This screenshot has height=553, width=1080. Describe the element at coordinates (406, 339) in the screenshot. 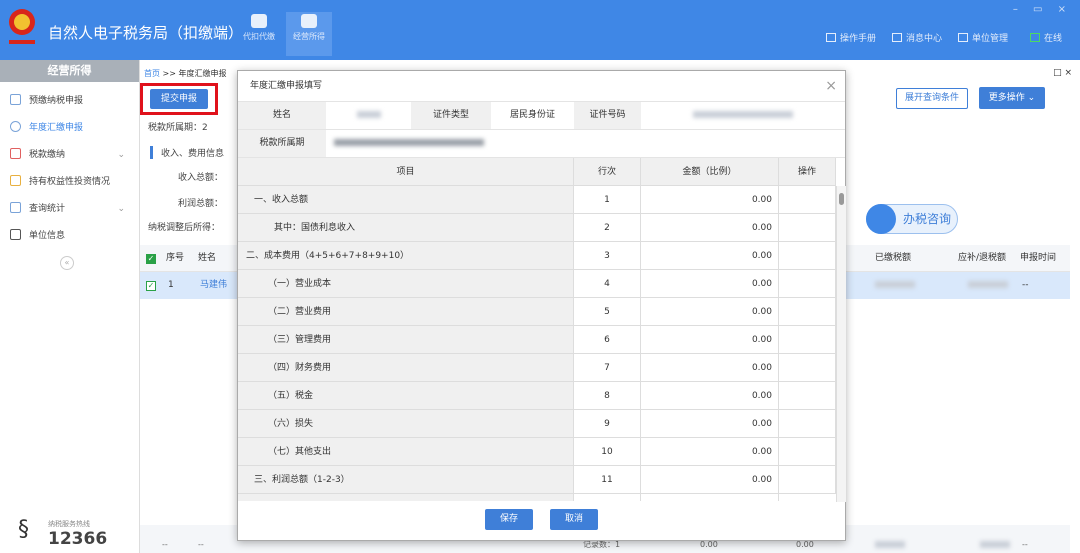

I see `row-item: （三）管理费用` at that location.